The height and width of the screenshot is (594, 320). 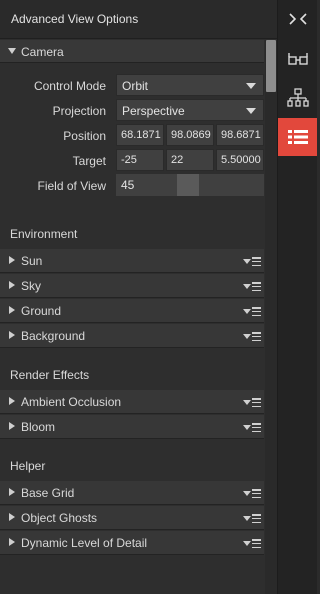 I want to click on scrollbar, so click(x=271, y=317).